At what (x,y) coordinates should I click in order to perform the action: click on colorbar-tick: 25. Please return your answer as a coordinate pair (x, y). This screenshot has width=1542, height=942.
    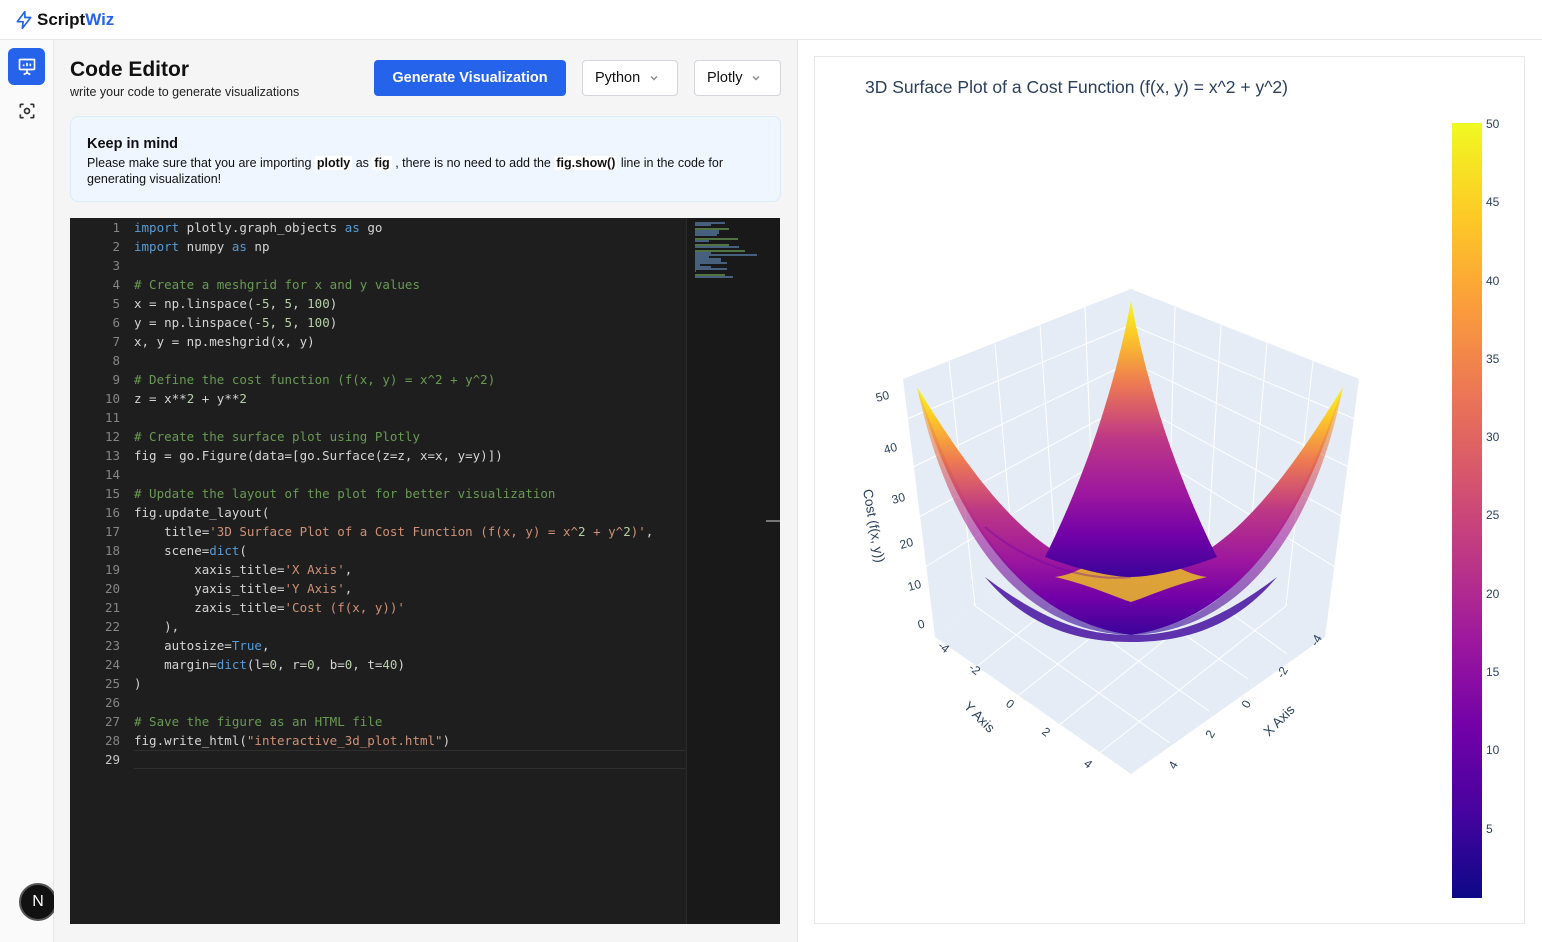
    Looking at the image, I should click on (1493, 515).